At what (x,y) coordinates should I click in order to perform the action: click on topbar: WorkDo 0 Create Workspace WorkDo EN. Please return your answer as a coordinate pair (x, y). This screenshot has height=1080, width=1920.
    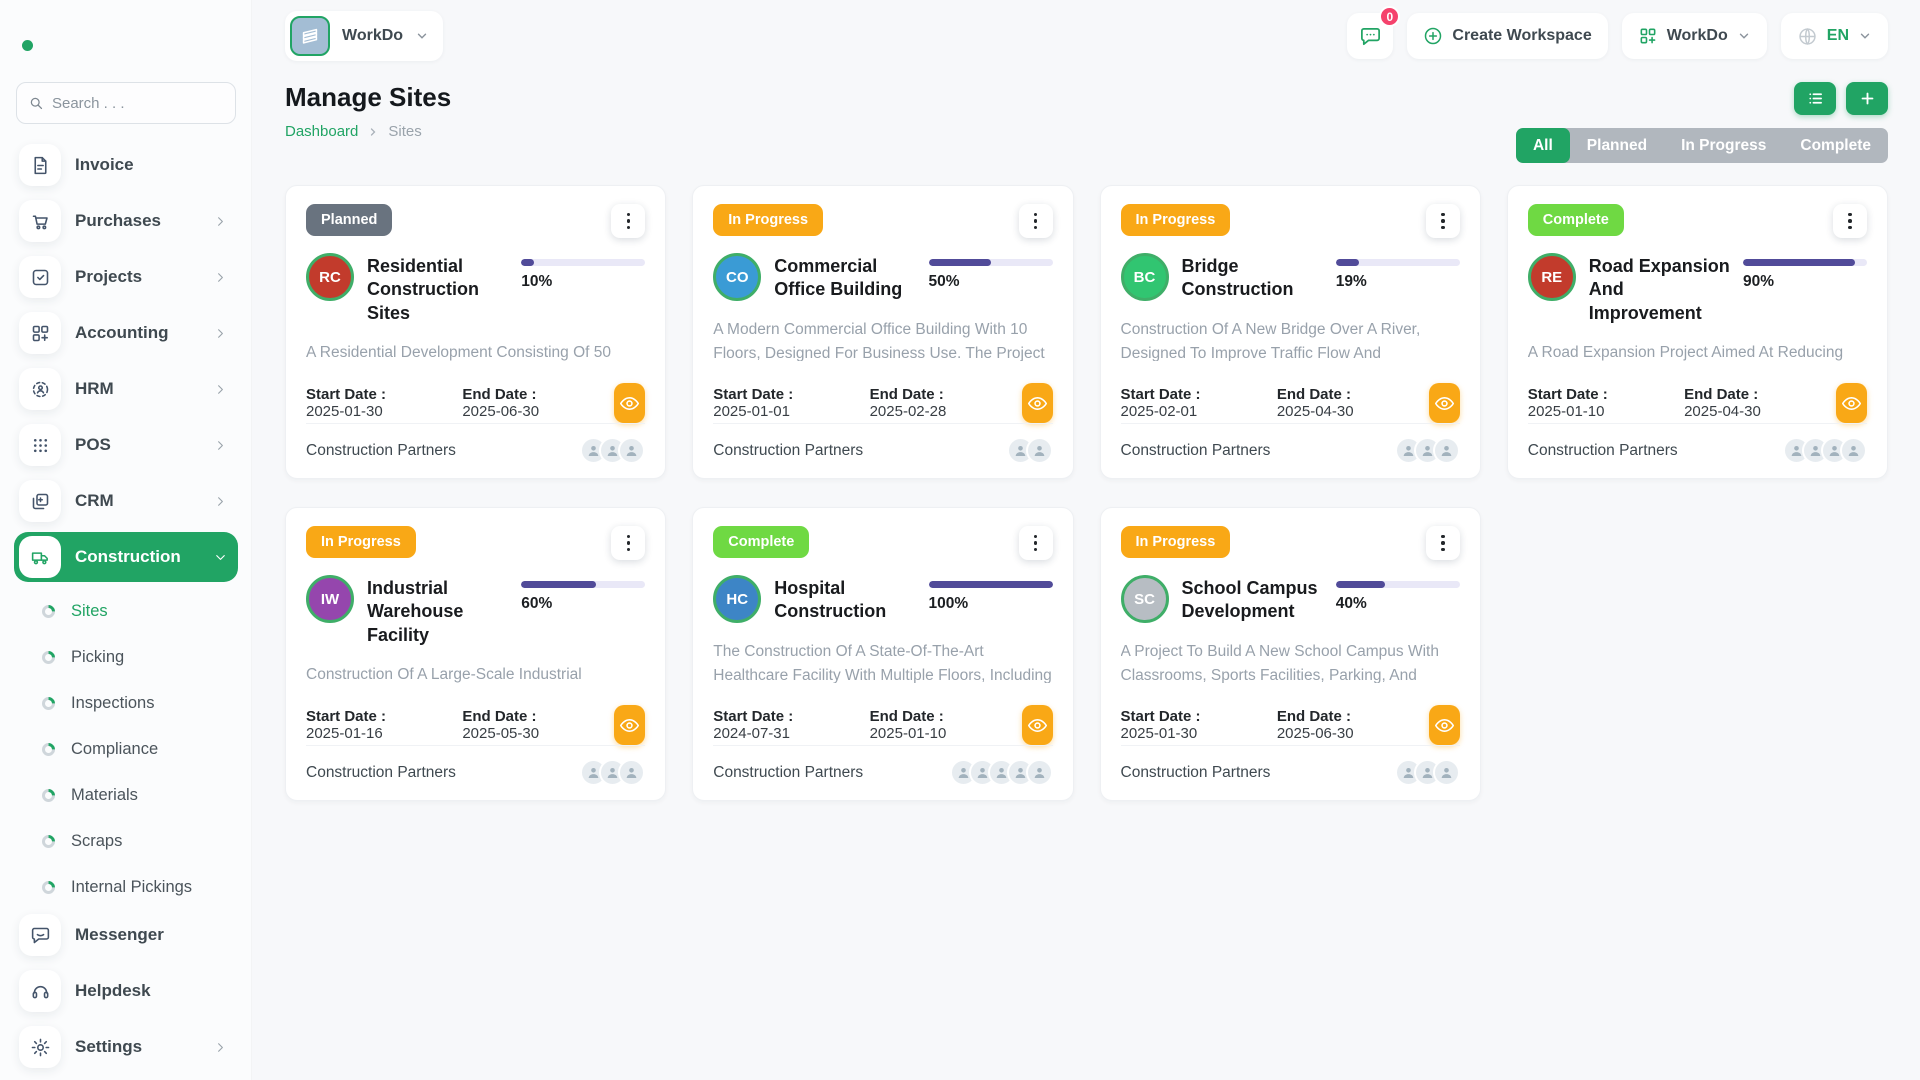
    Looking at the image, I should click on (1086, 30).